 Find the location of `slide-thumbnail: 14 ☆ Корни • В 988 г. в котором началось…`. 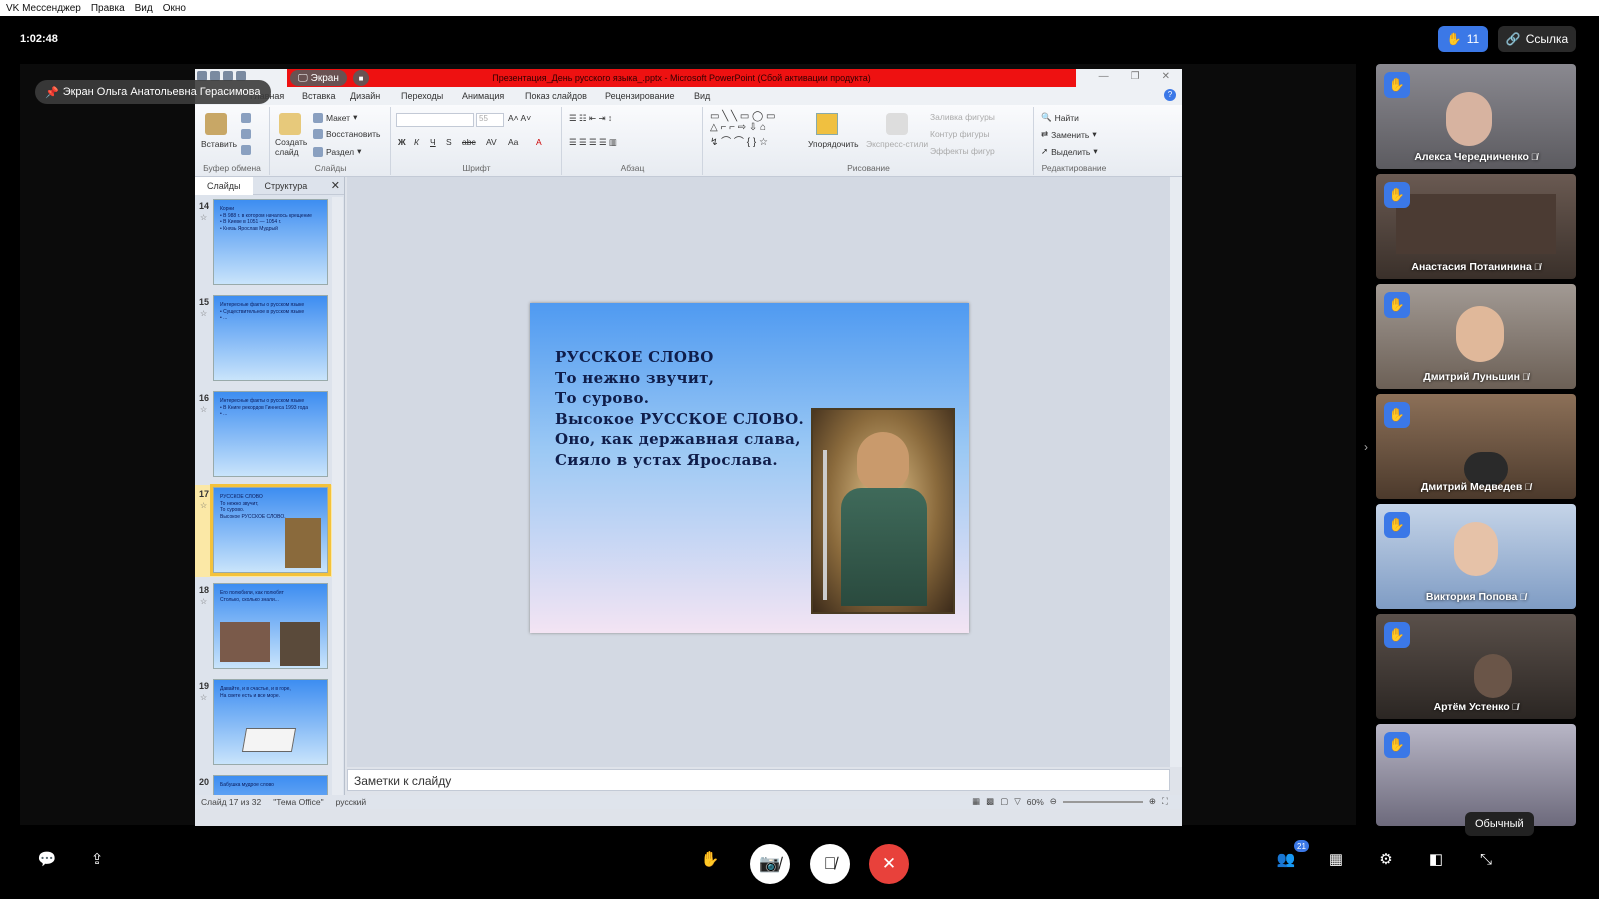

slide-thumbnail: 14 ☆ Корни • В 988 г. в котором началось… is located at coordinates (265, 243).